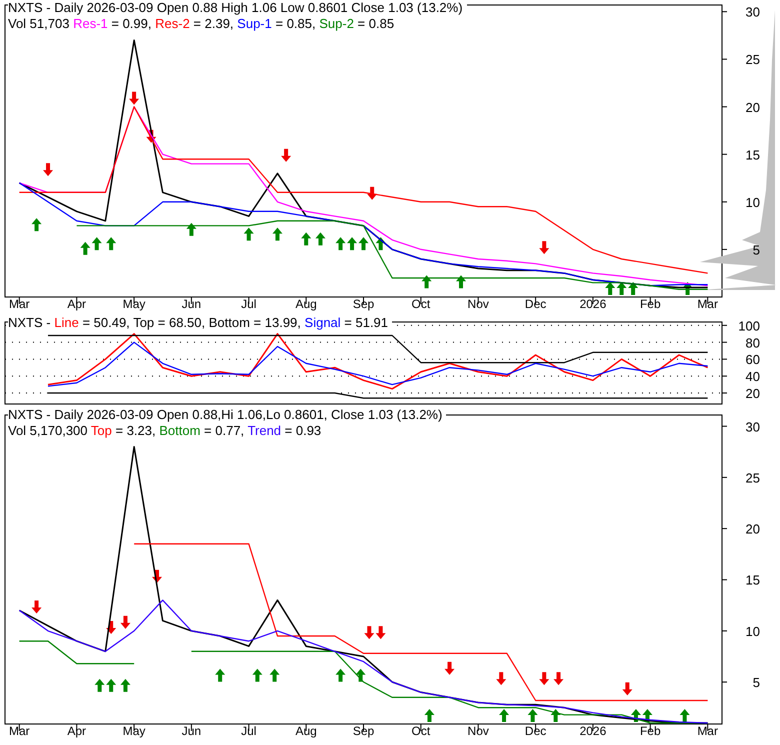 The image size is (780, 745). What do you see at coordinates (753, 342) in the screenshot?
I see `y-axis-label: 80` at bounding box center [753, 342].